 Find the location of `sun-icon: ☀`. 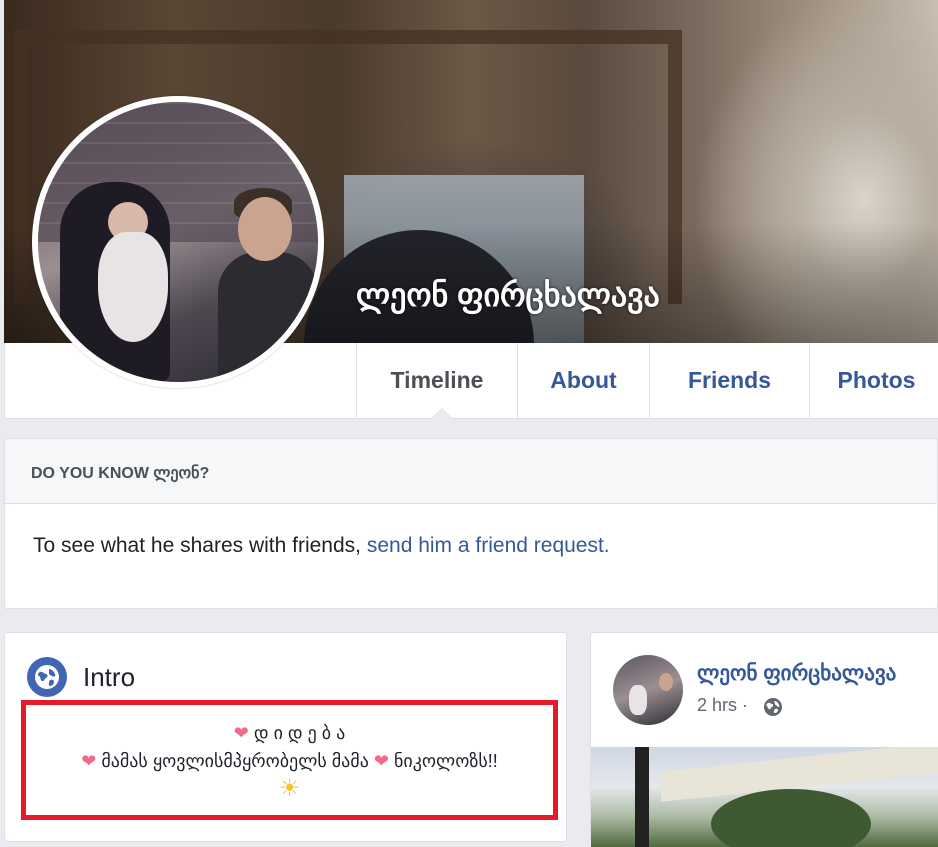

sun-icon: ☀ is located at coordinates (289, 788).